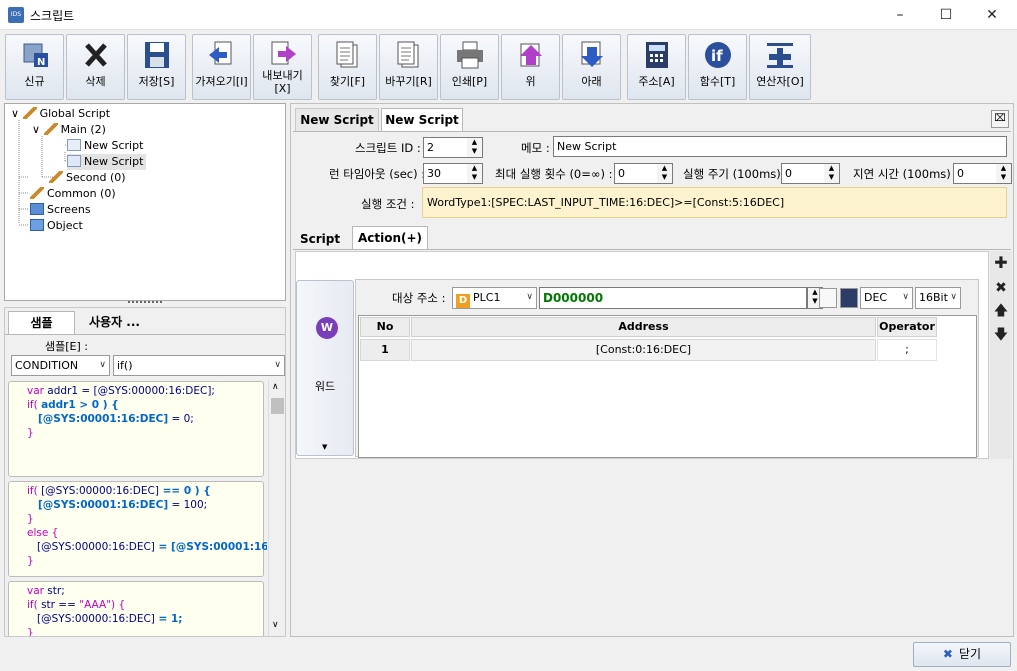 Image resolution: width=1017 pixels, height=671 pixels. I want to click on script-id-stepper: ▲ ▼, so click(475, 147).